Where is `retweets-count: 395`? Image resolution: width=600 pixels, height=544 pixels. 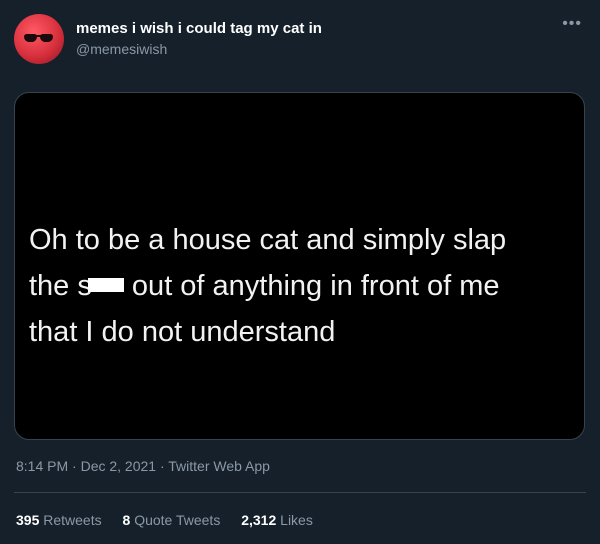 retweets-count: 395 is located at coordinates (28, 520).